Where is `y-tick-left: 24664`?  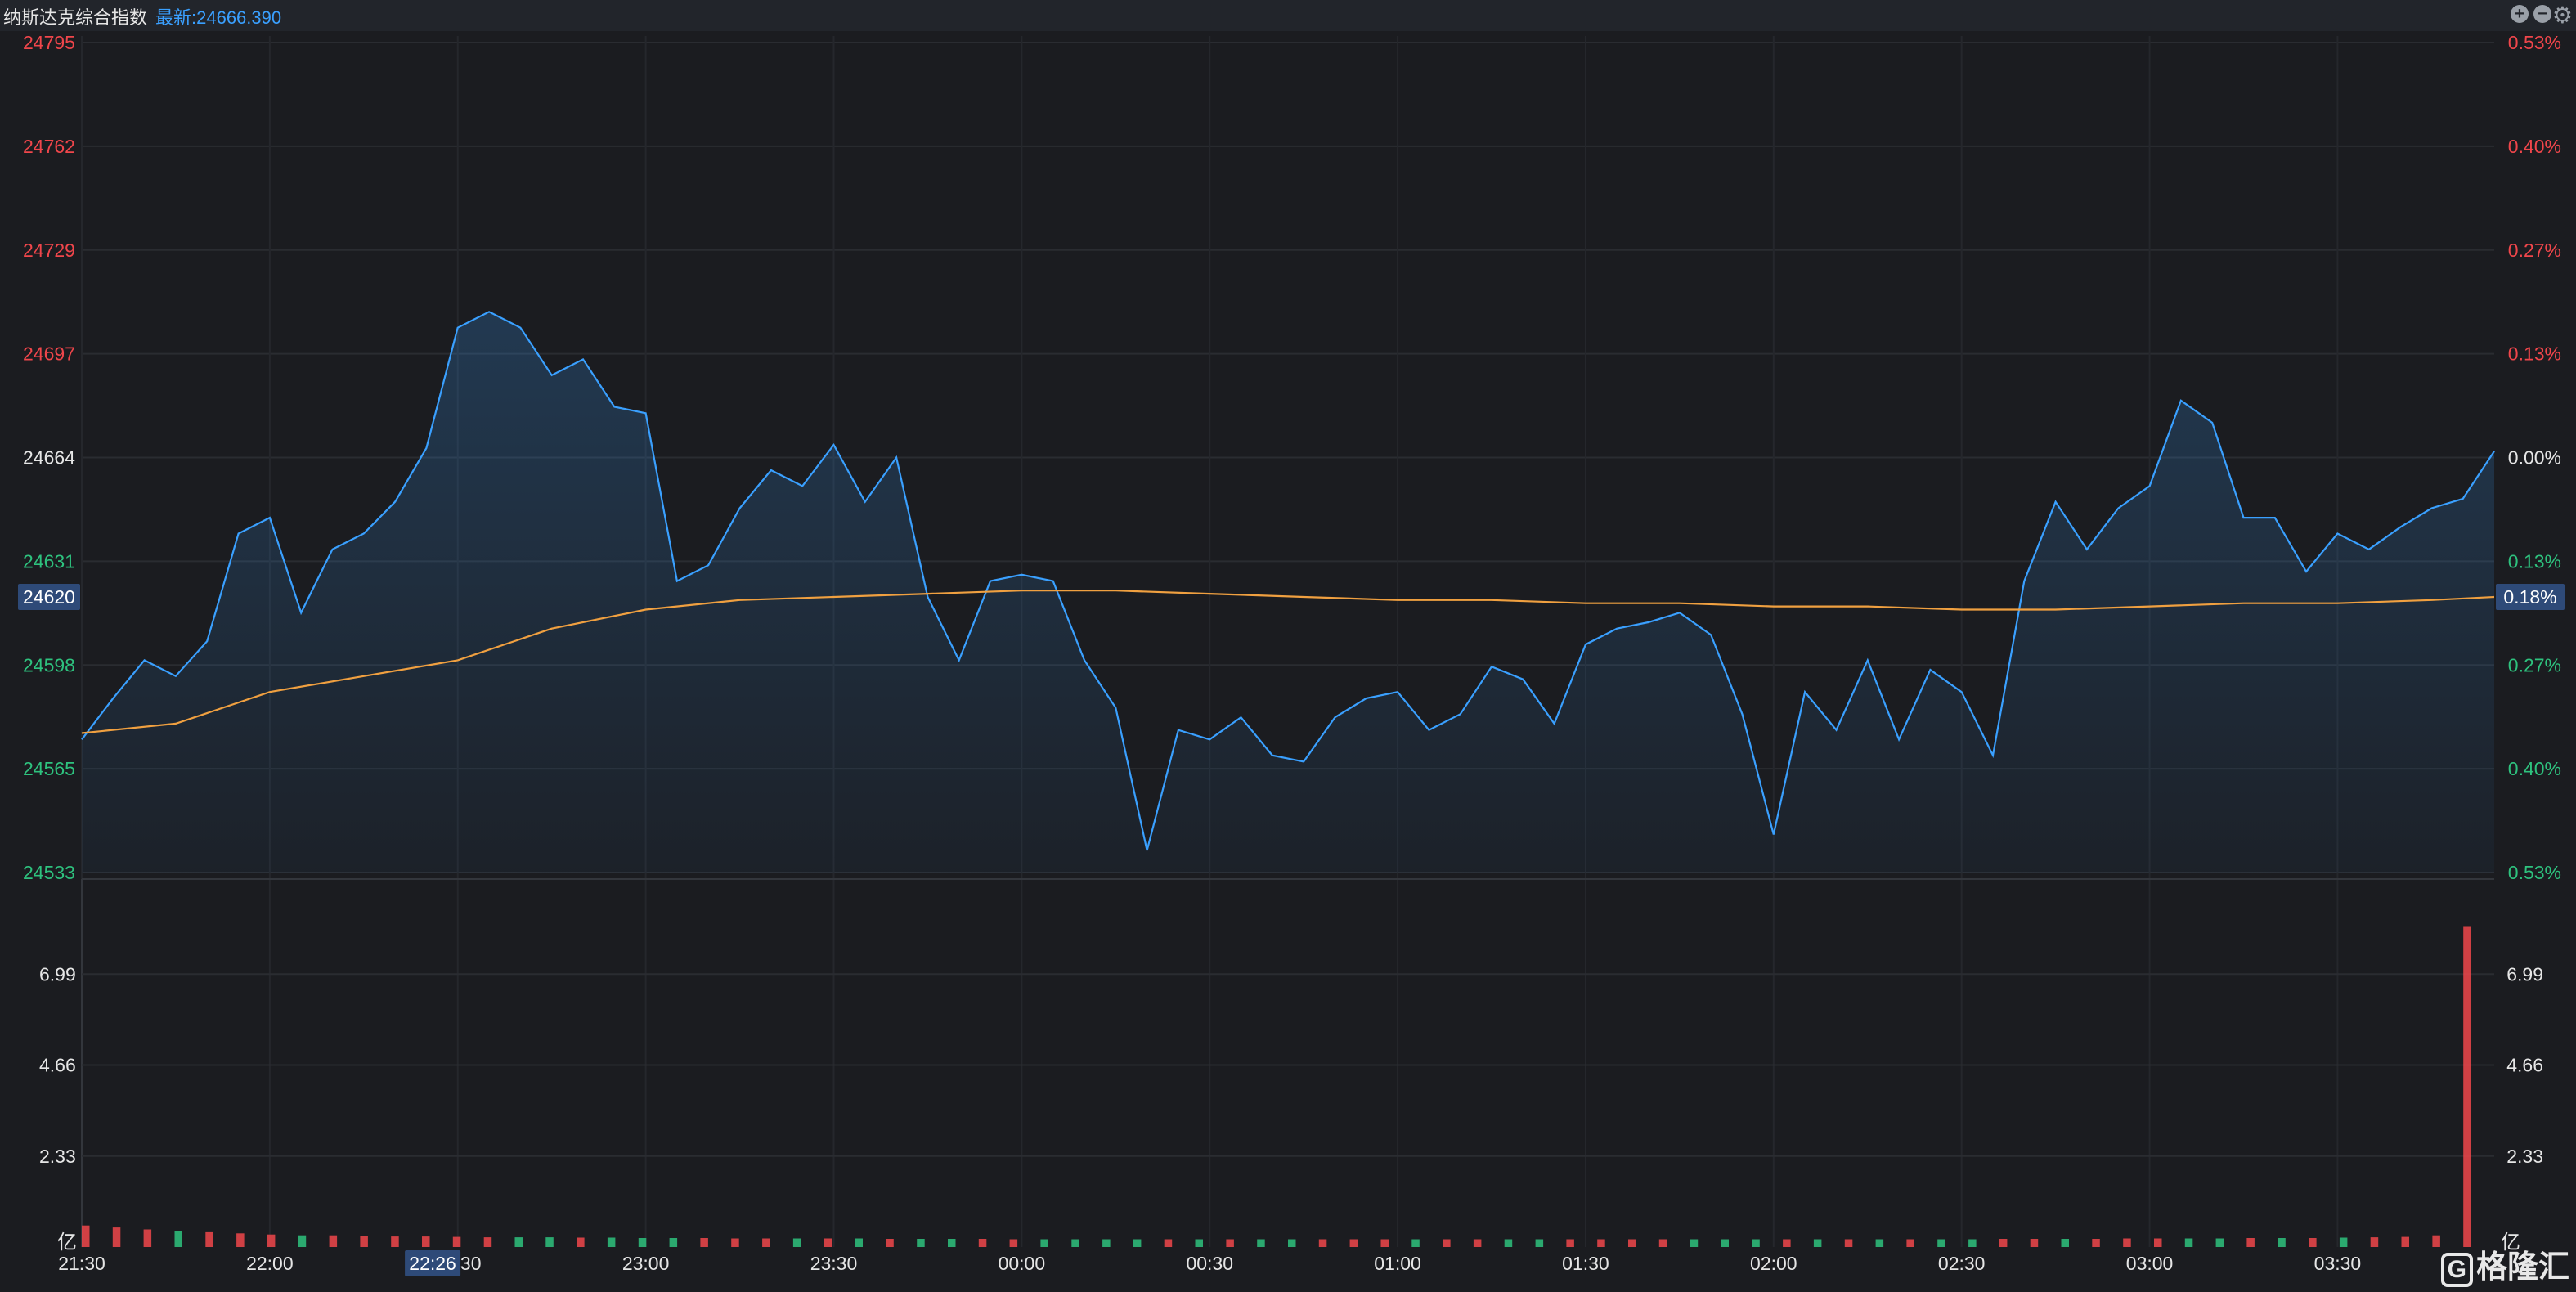 y-tick-left: 24664 is located at coordinates (49, 458).